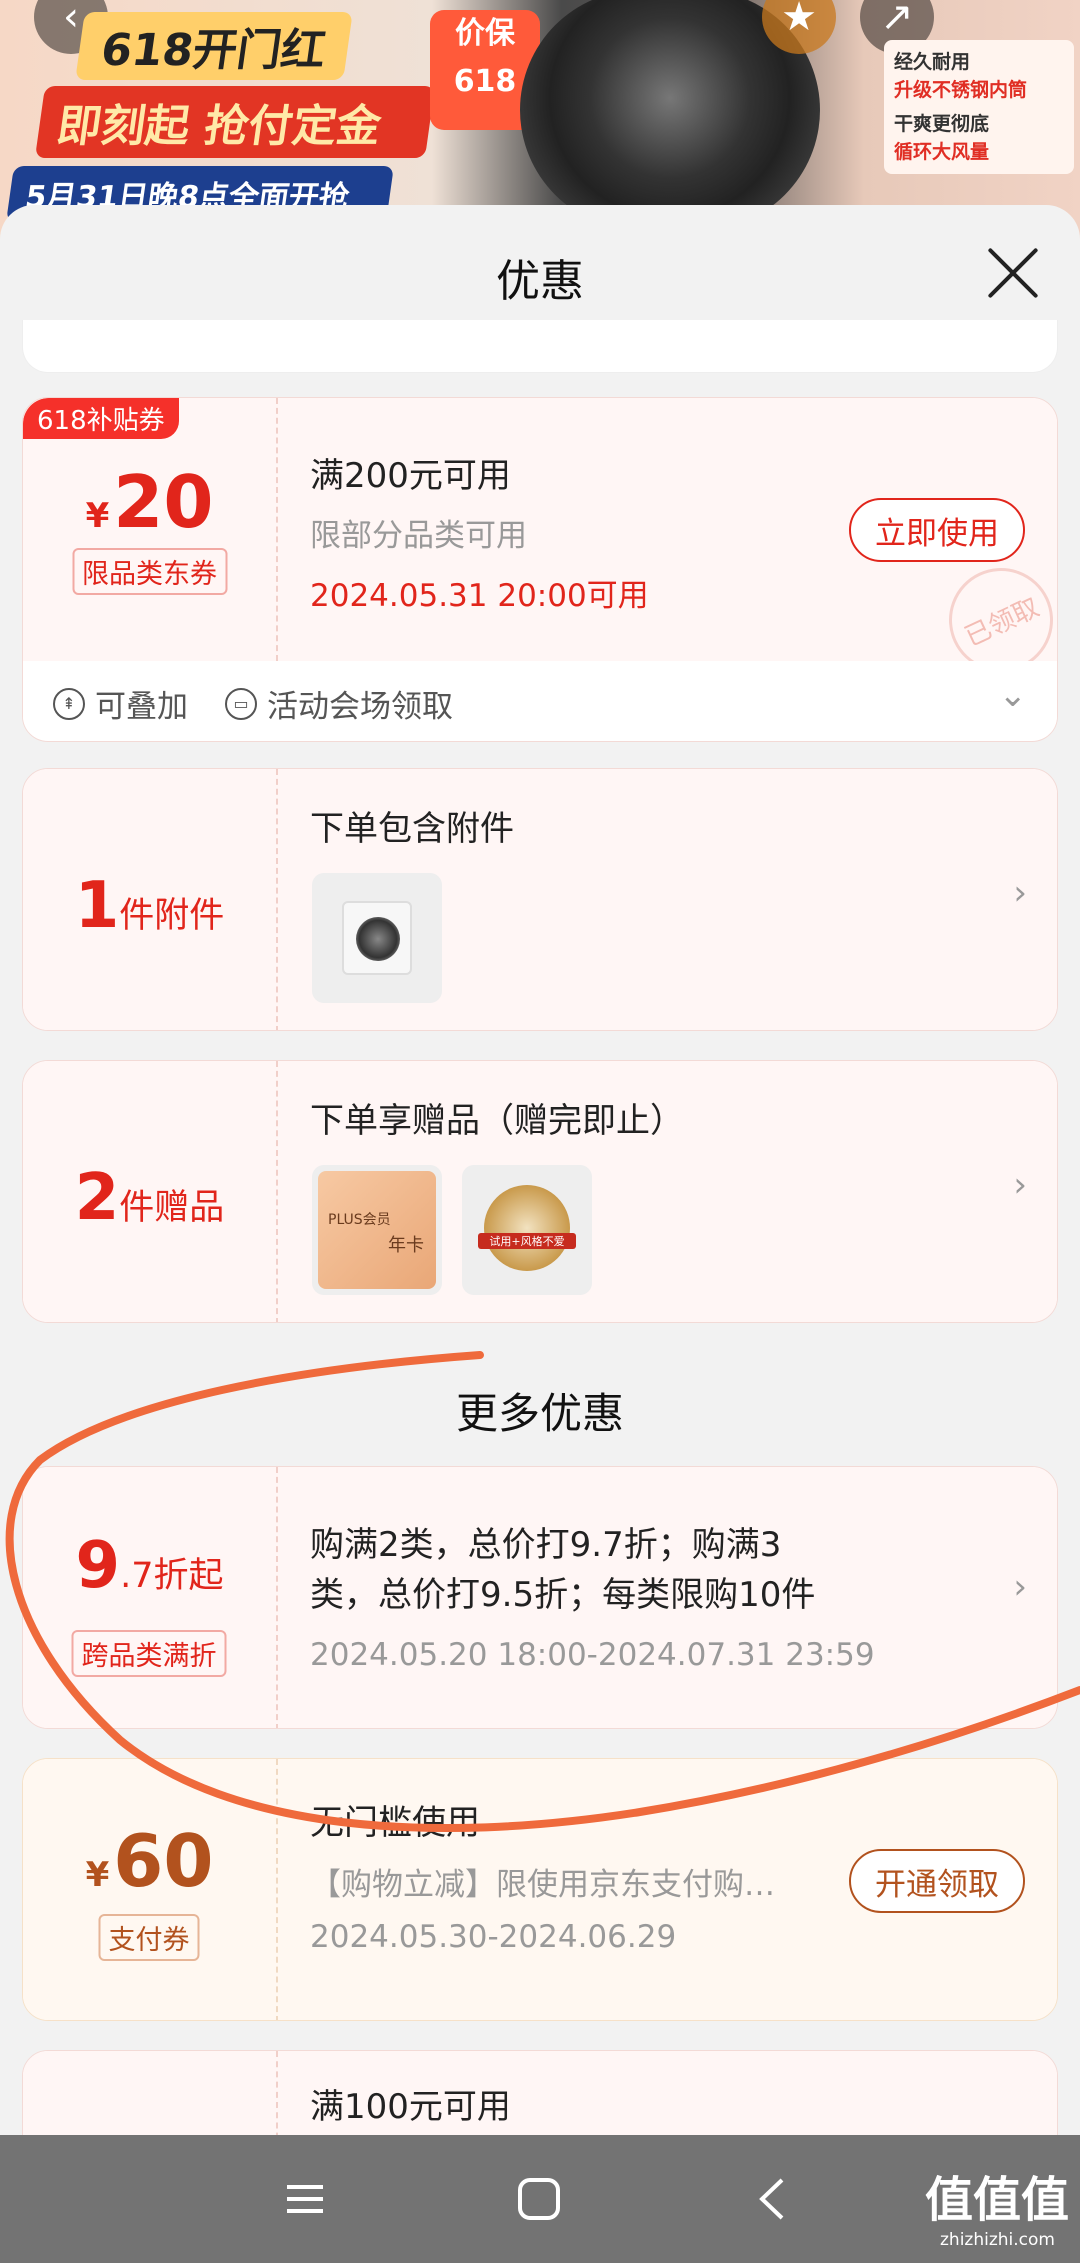 This screenshot has height=2263, width=1080. Describe the element at coordinates (163, 1861) in the screenshot. I see `amount-value: 60` at that location.